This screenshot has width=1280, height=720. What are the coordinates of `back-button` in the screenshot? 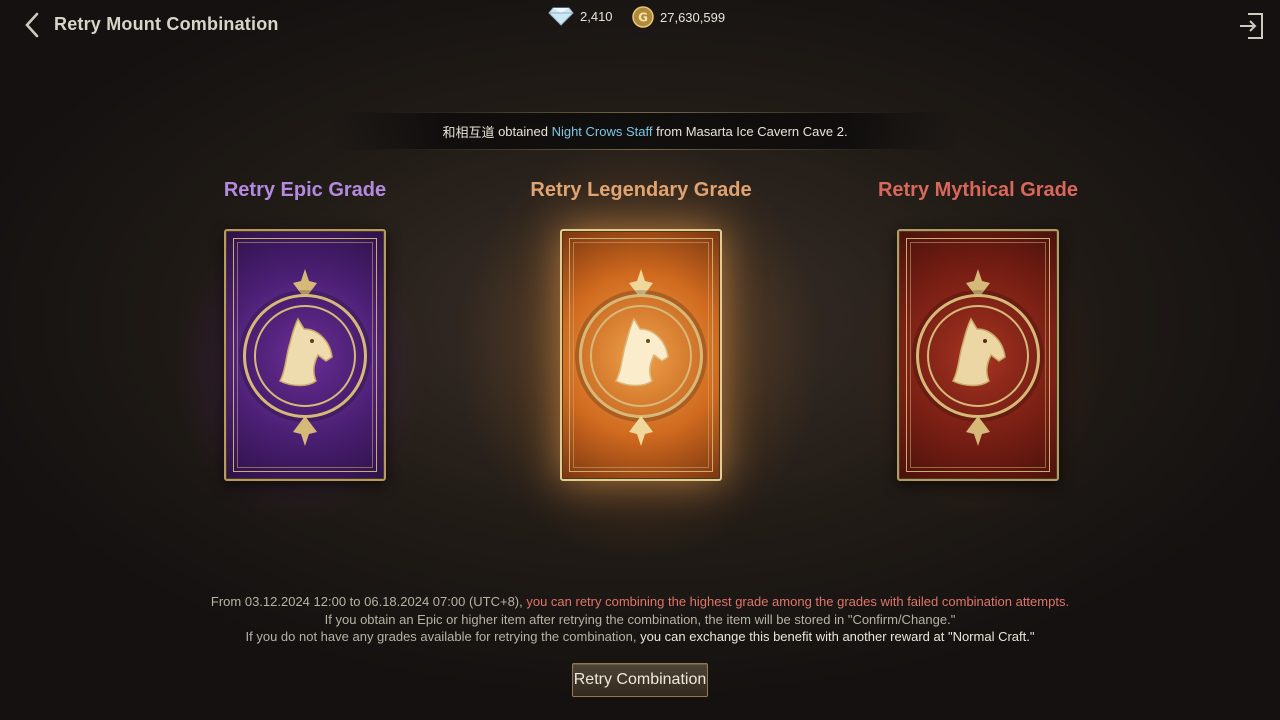 It's located at (32, 25).